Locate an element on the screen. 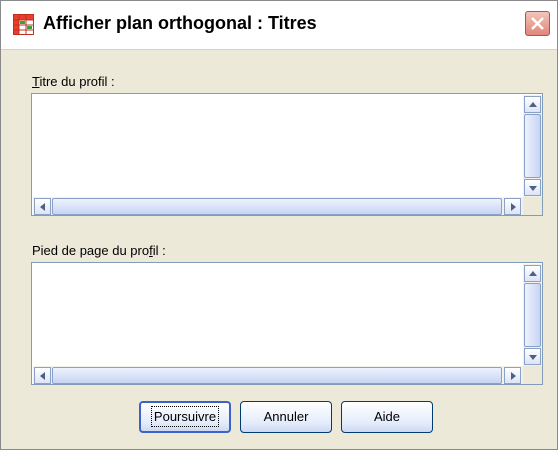 The width and height of the screenshot is (558, 450). profile-footer-hscrollbar is located at coordinates (278, 375).